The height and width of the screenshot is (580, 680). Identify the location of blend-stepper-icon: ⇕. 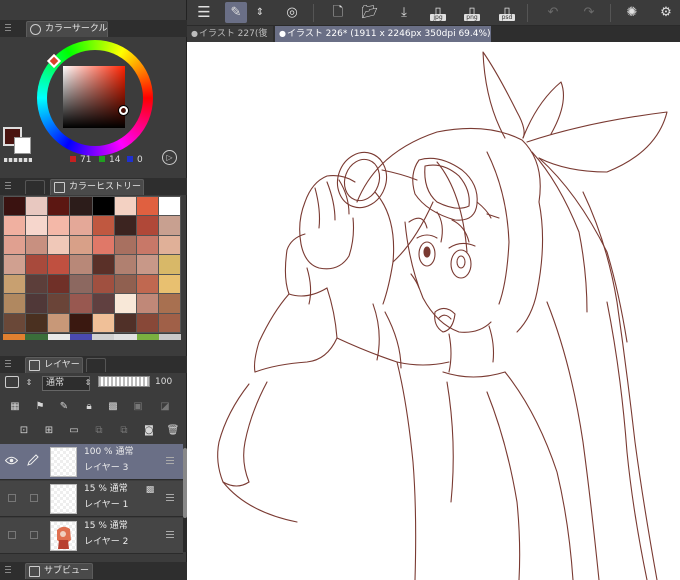
(88, 382).